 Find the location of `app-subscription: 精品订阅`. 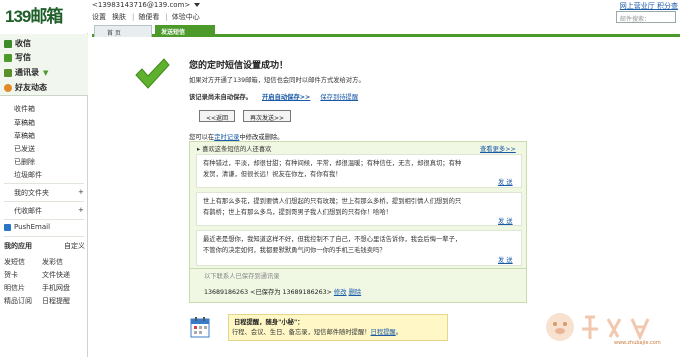

app-subscription: 精品订阅 is located at coordinates (18, 301).